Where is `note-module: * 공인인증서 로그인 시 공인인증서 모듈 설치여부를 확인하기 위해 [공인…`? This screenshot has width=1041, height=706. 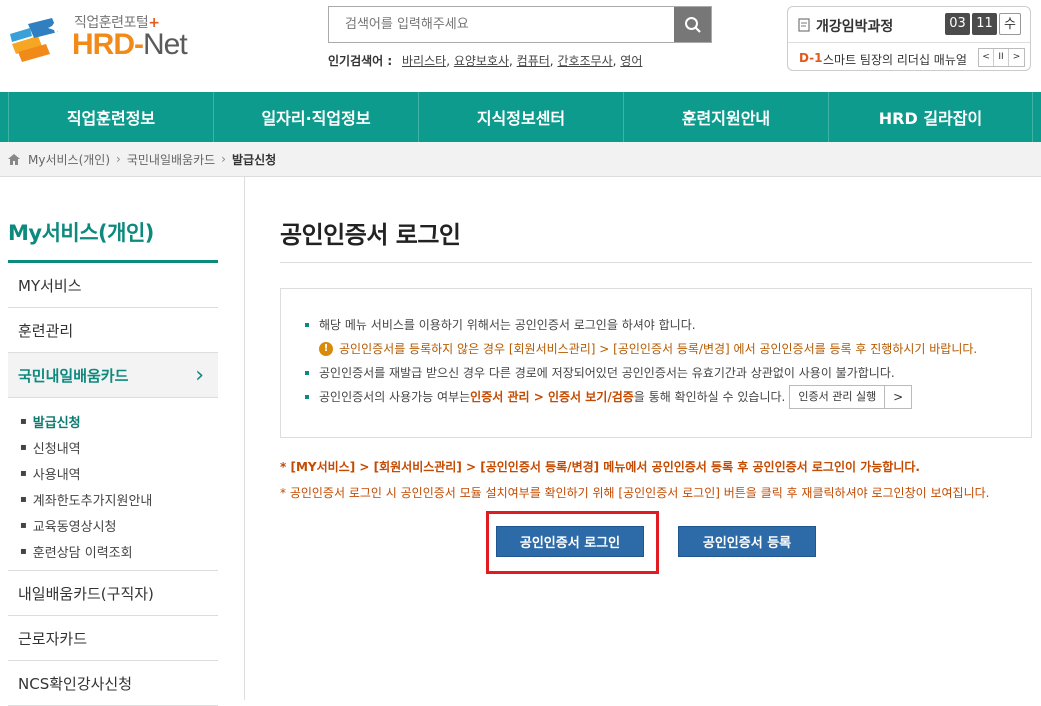
note-module: * 공인인증서 로그인 시 공인인증서 모듈 설치여부를 확인하기 위해 [공인… is located at coordinates (635, 493).